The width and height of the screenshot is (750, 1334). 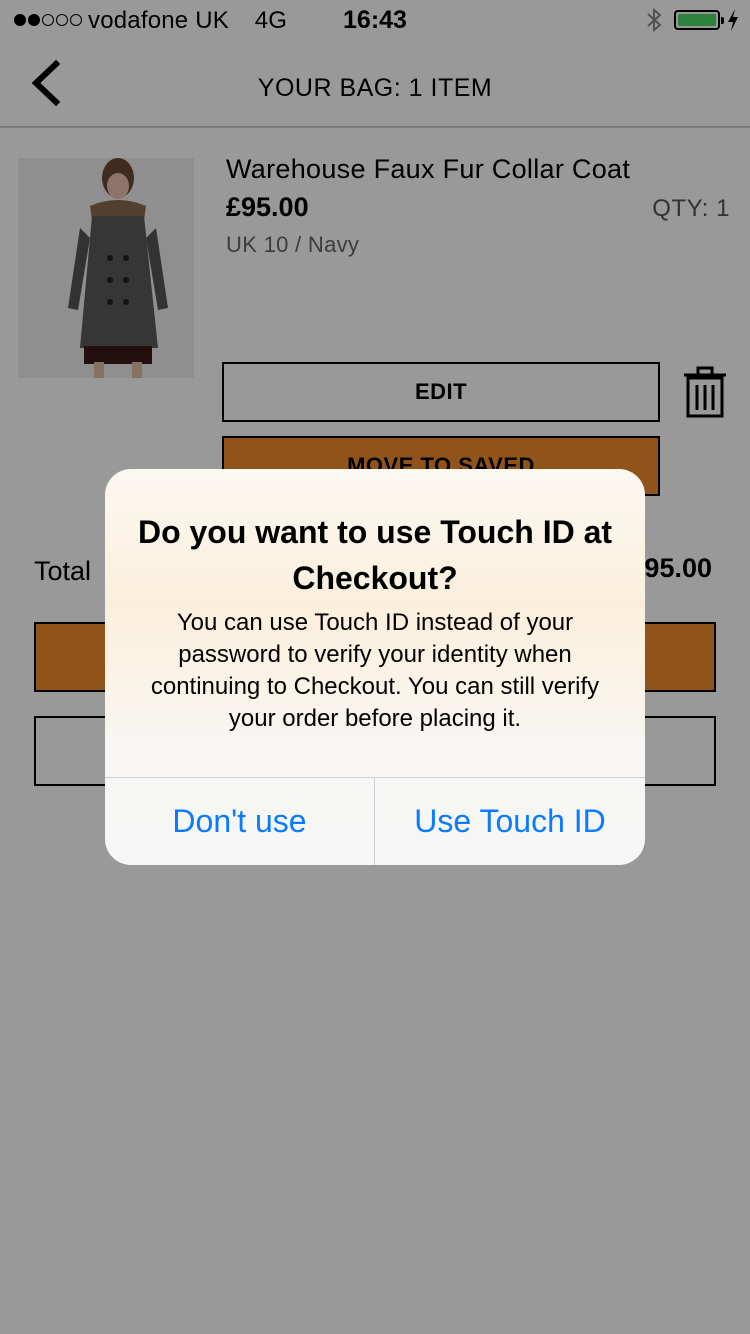 I want to click on alert-title: Do you want to use Touch ID at Checkout?, so click(x=375, y=555).